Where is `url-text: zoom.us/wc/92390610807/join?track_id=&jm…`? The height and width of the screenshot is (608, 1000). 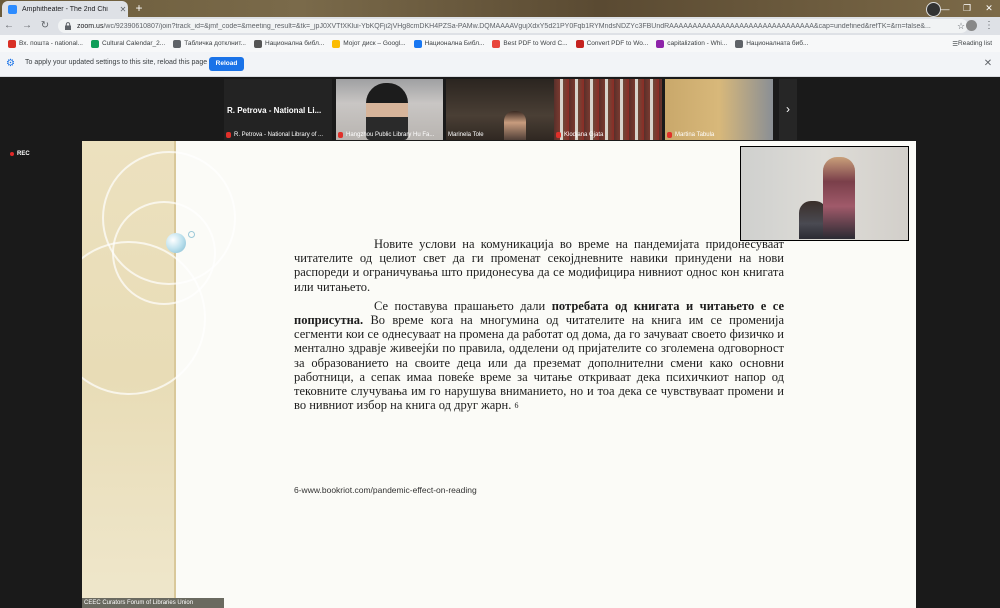
url-text: zoom.us/wc/92390610807/join?track_id=&jm… is located at coordinates (515, 26).